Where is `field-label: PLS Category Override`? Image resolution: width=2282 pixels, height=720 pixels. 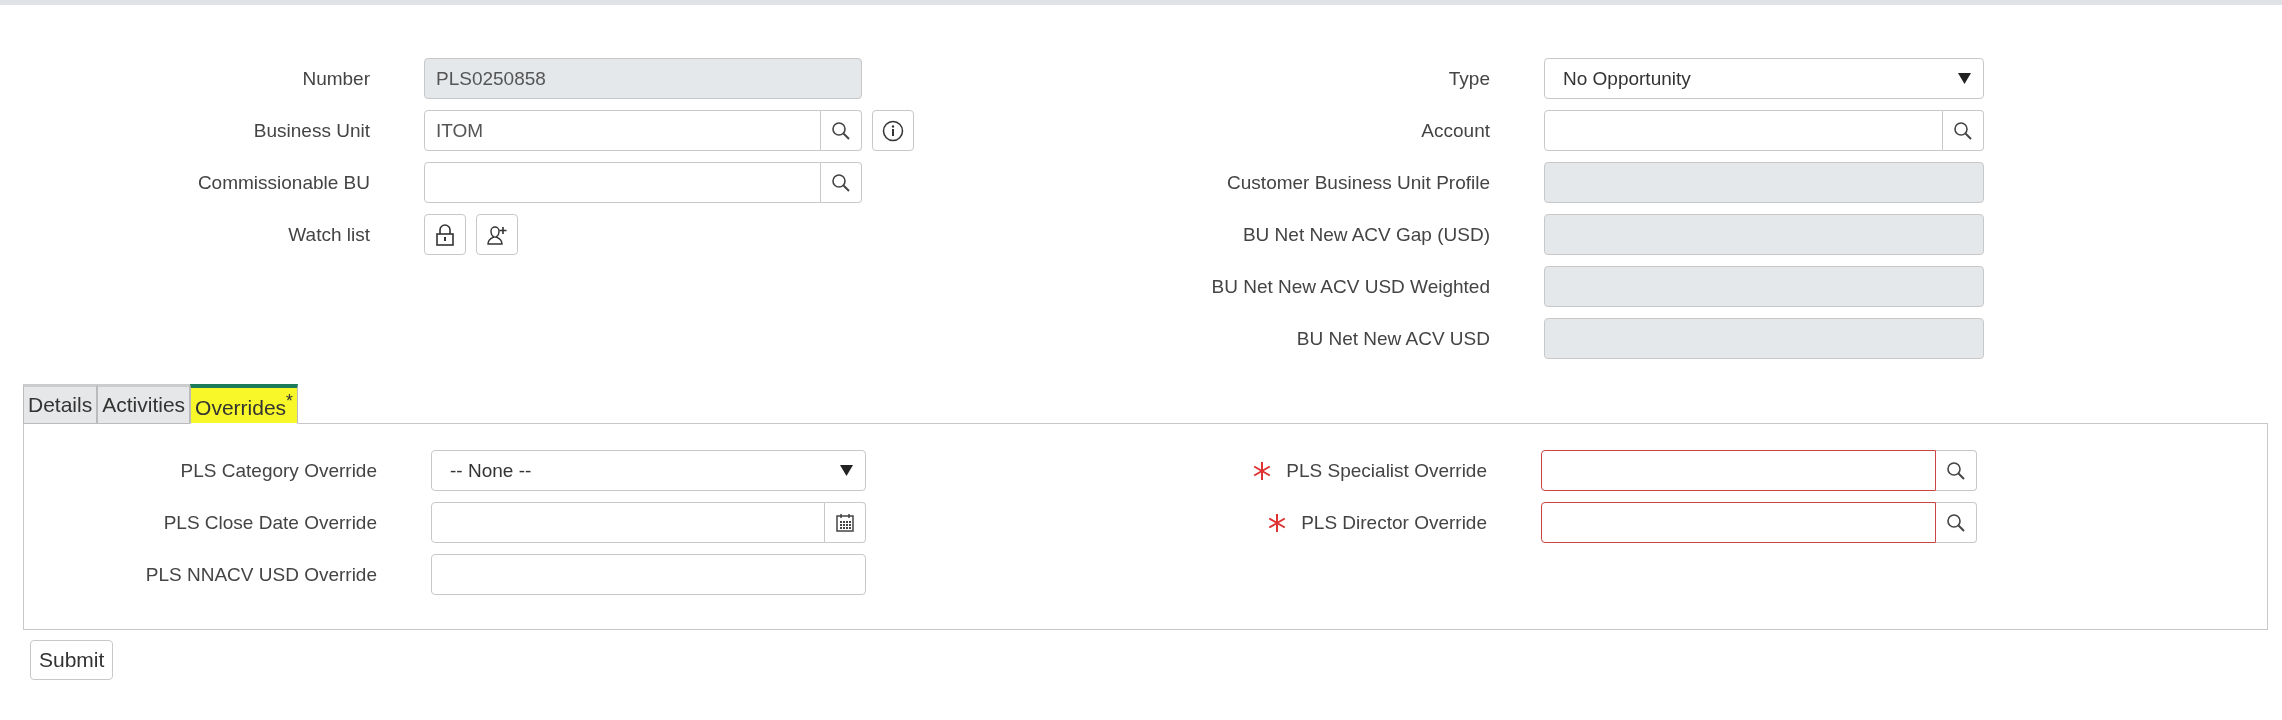
field-label: PLS Category Override is located at coordinates (278, 470).